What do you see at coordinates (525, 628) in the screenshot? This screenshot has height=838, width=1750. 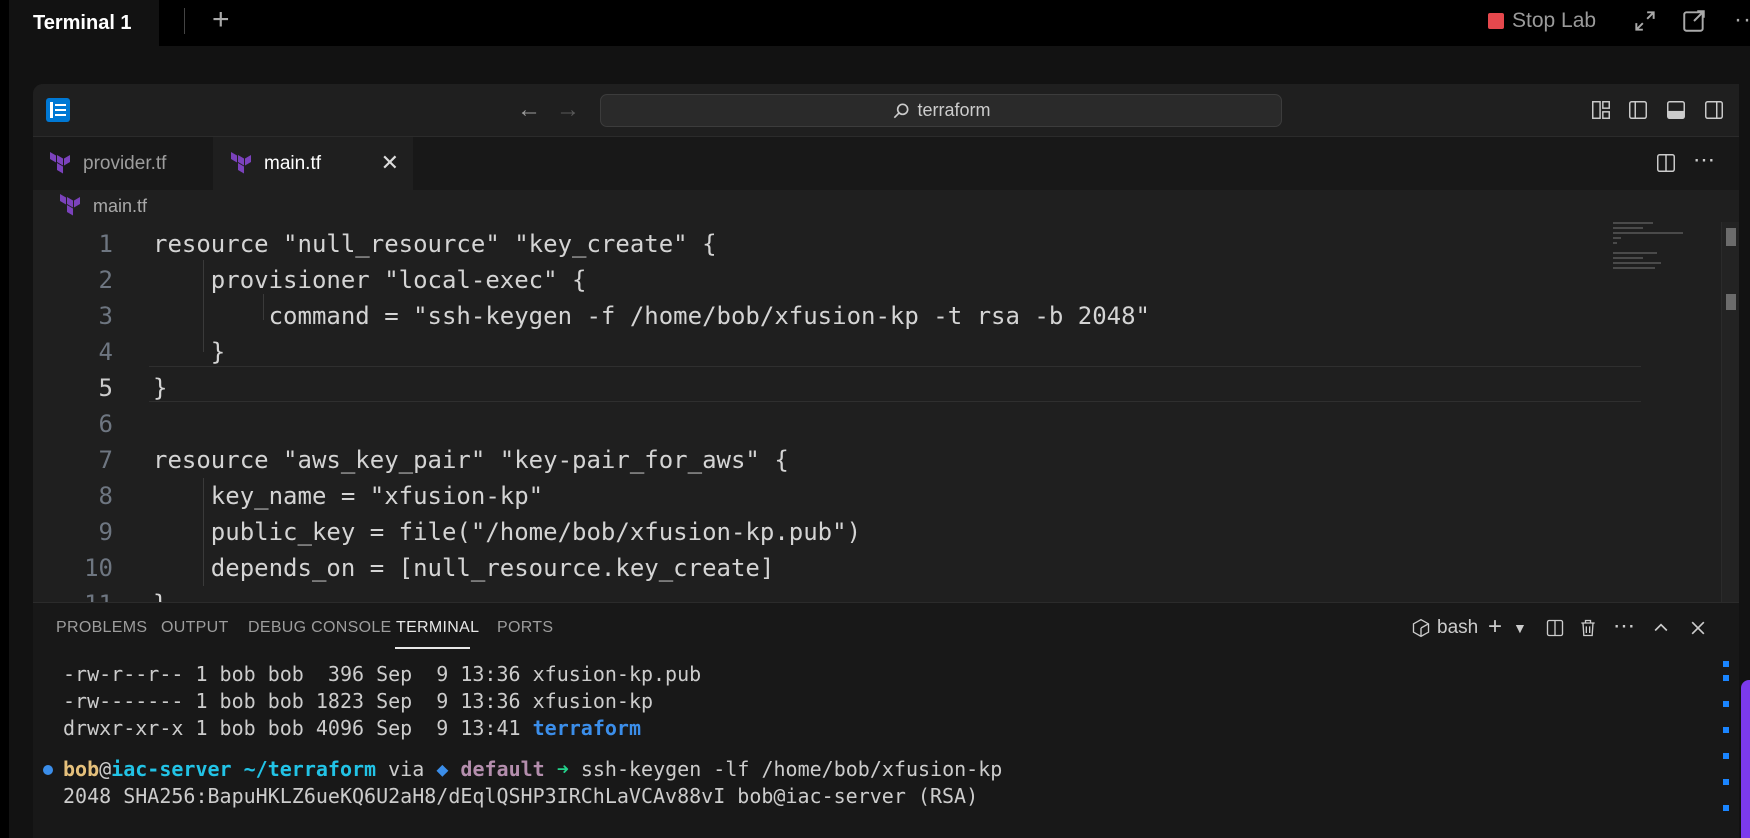 I see `tab-ports: PORTS` at bounding box center [525, 628].